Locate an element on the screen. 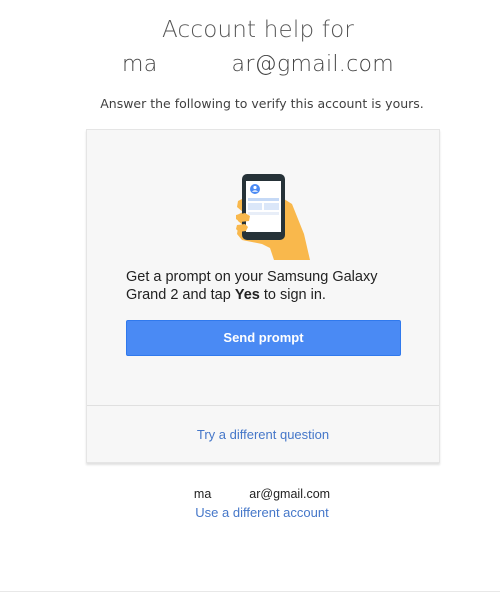 The width and height of the screenshot is (500, 616). card-divider is located at coordinates (263, 405).